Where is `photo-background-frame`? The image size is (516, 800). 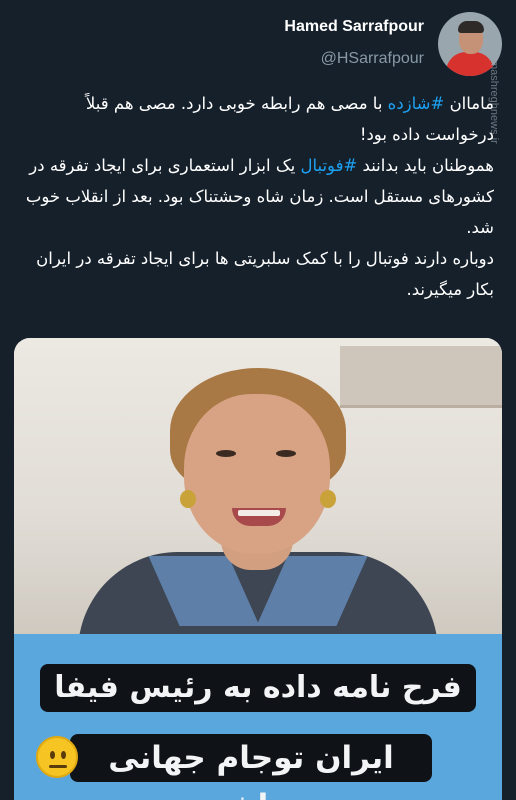
photo-background-frame is located at coordinates (421, 377).